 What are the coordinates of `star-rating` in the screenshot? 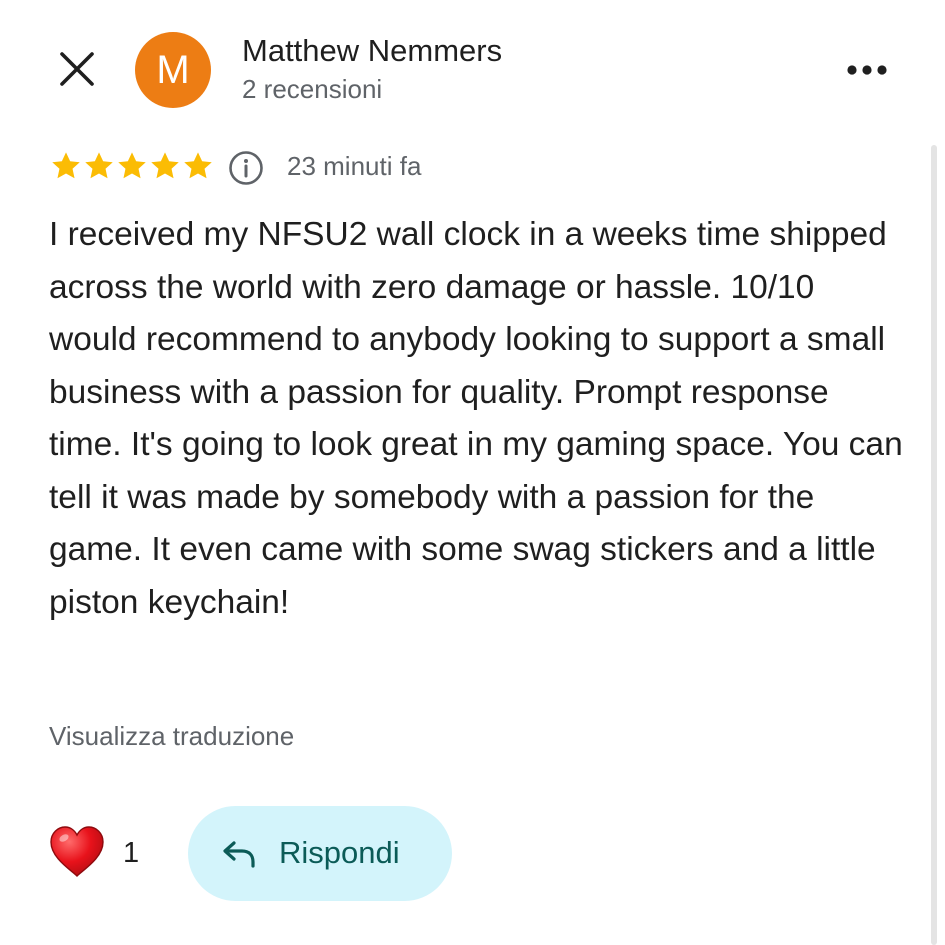 It's located at (132, 167).